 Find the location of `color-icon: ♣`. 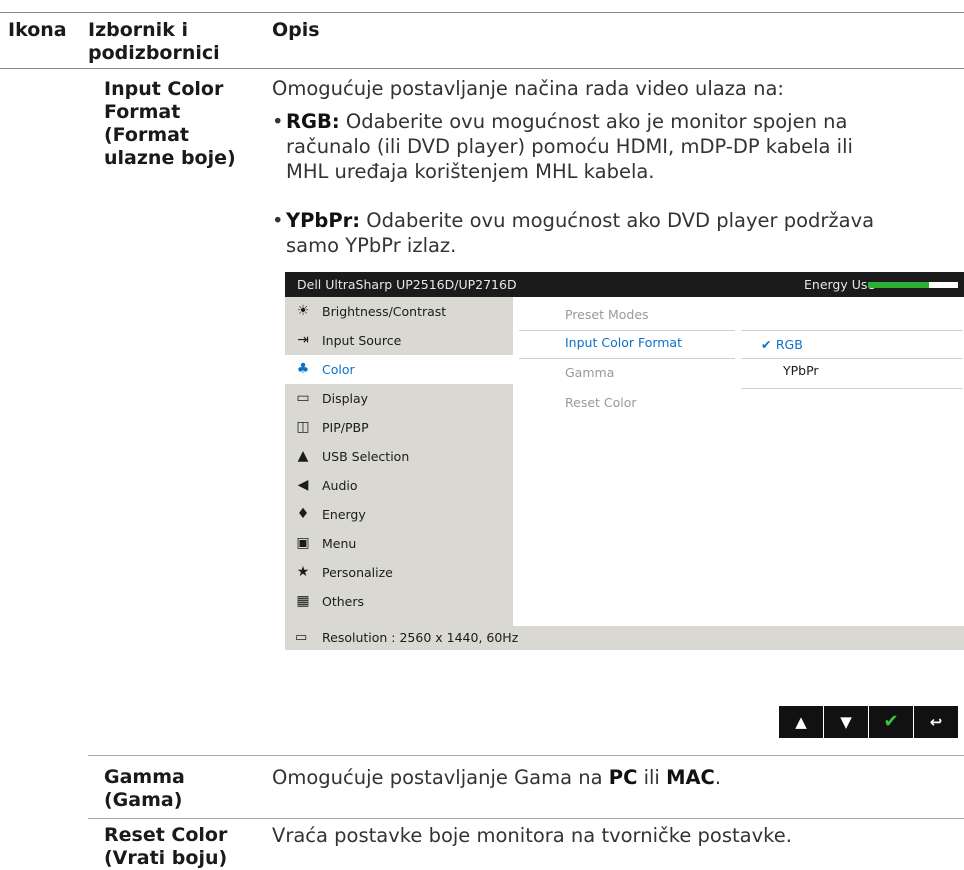

color-icon: ♣ is located at coordinates (303, 369).